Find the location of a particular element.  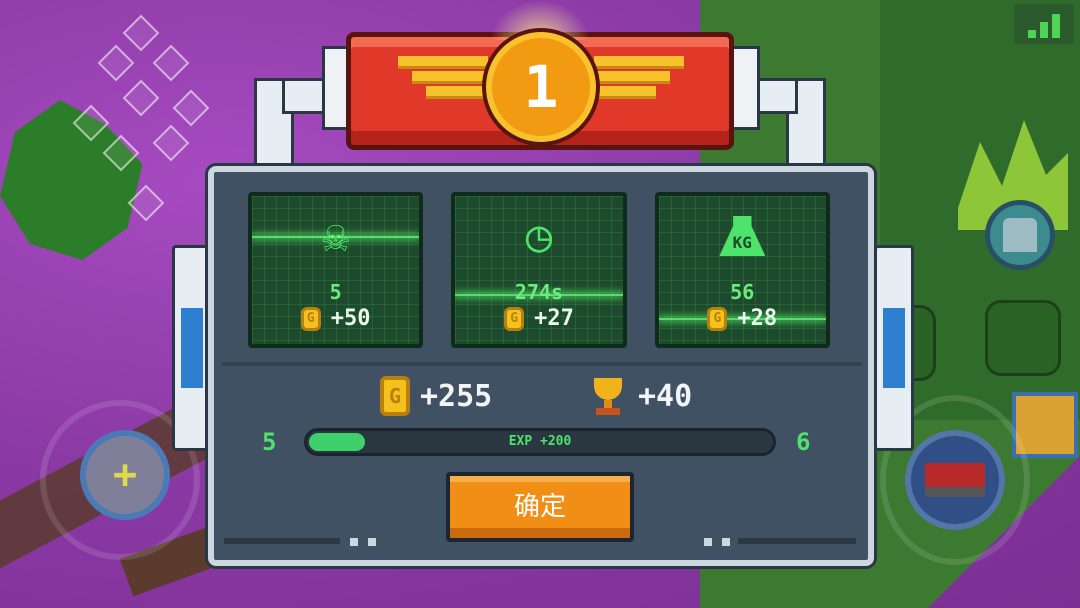

weight-reward-amount: +28 is located at coordinates (757, 318).